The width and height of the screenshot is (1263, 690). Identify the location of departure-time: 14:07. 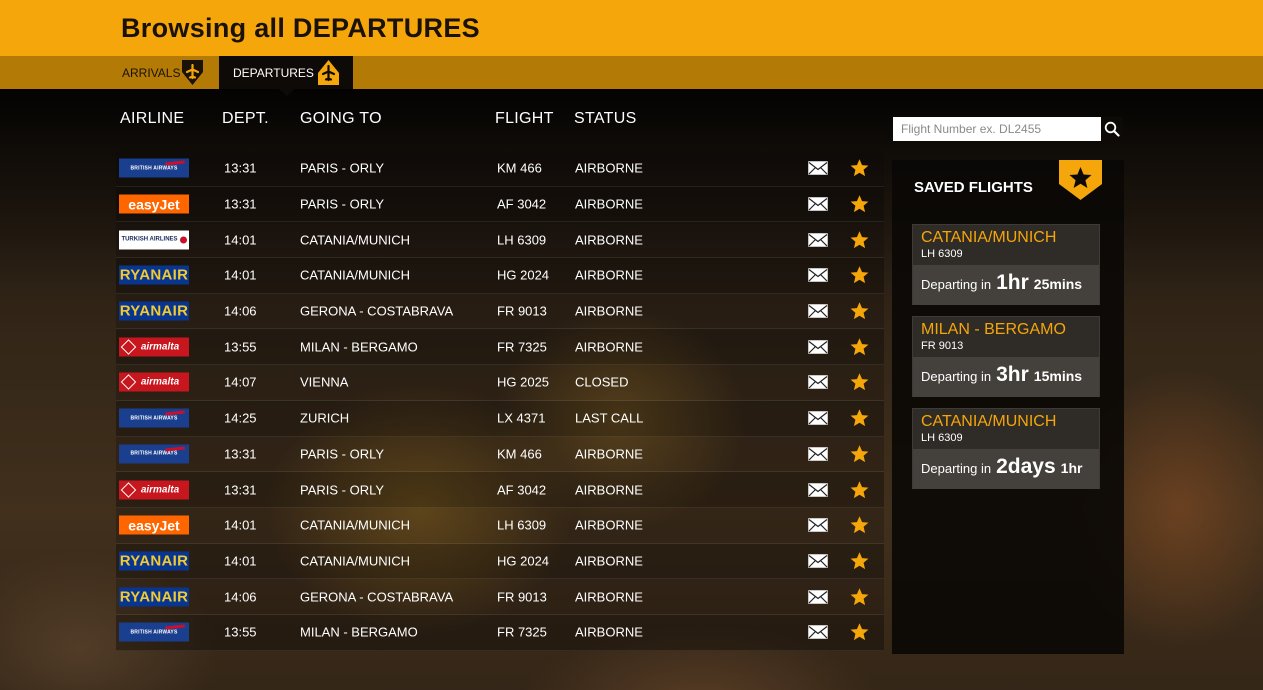
(240, 382).